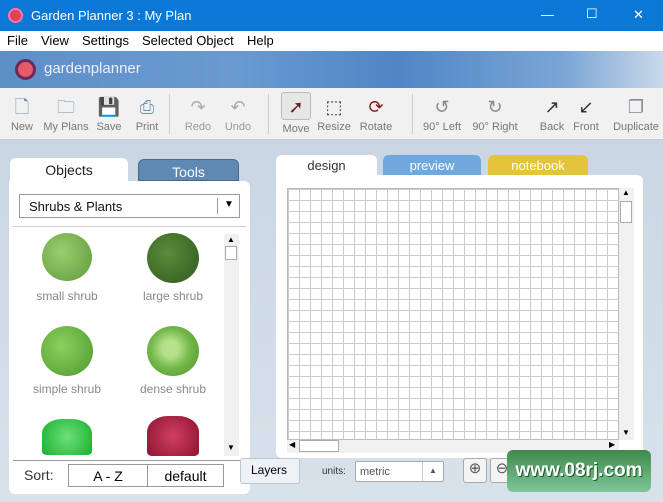 The image size is (663, 502). Describe the element at coordinates (432, 165) in the screenshot. I see `tab-preview: preview` at that location.